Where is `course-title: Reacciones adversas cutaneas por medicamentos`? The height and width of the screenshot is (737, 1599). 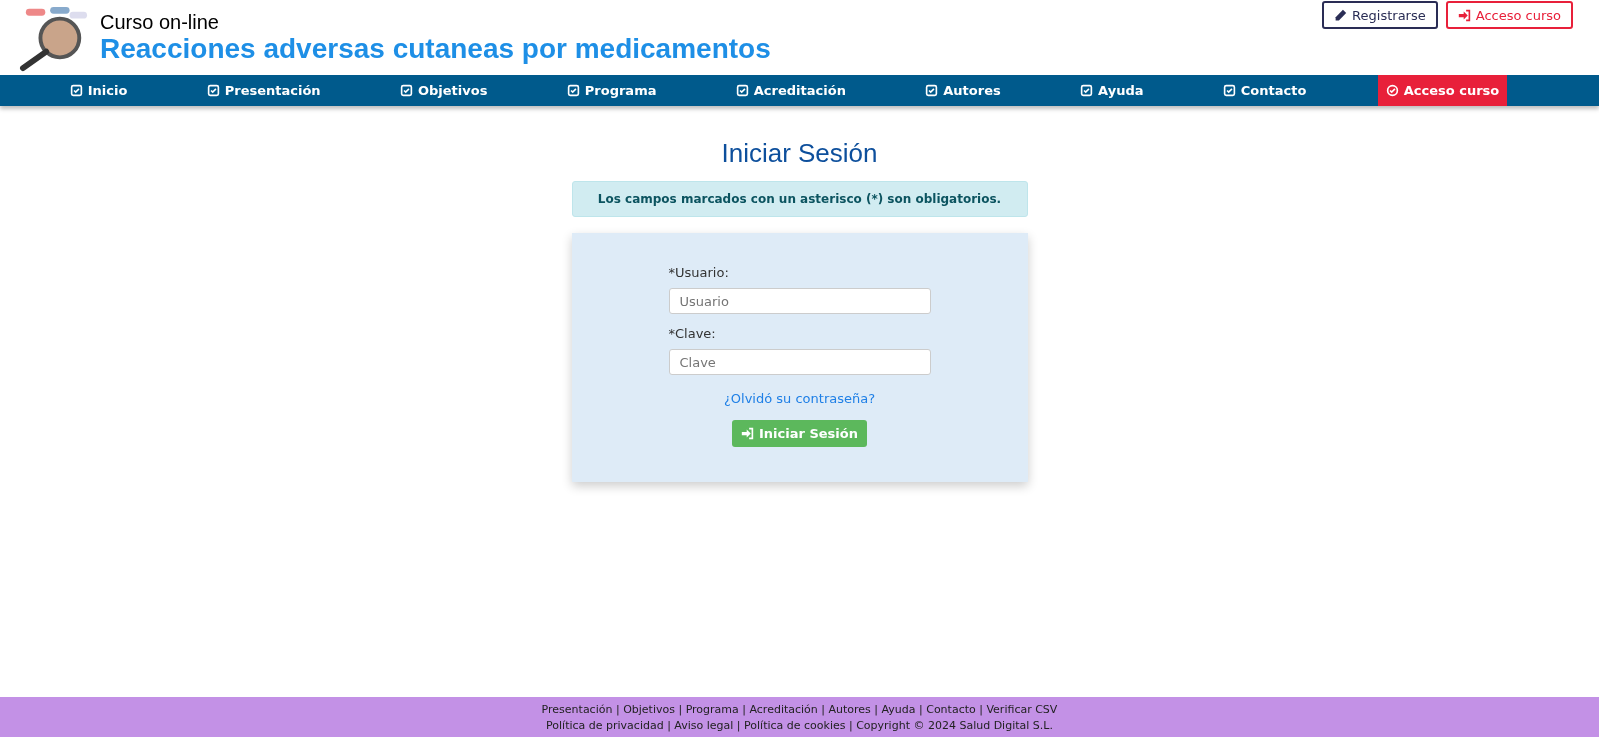
course-title: Reacciones adversas cutaneas por medicamentos is located at coordinates (435, 49).